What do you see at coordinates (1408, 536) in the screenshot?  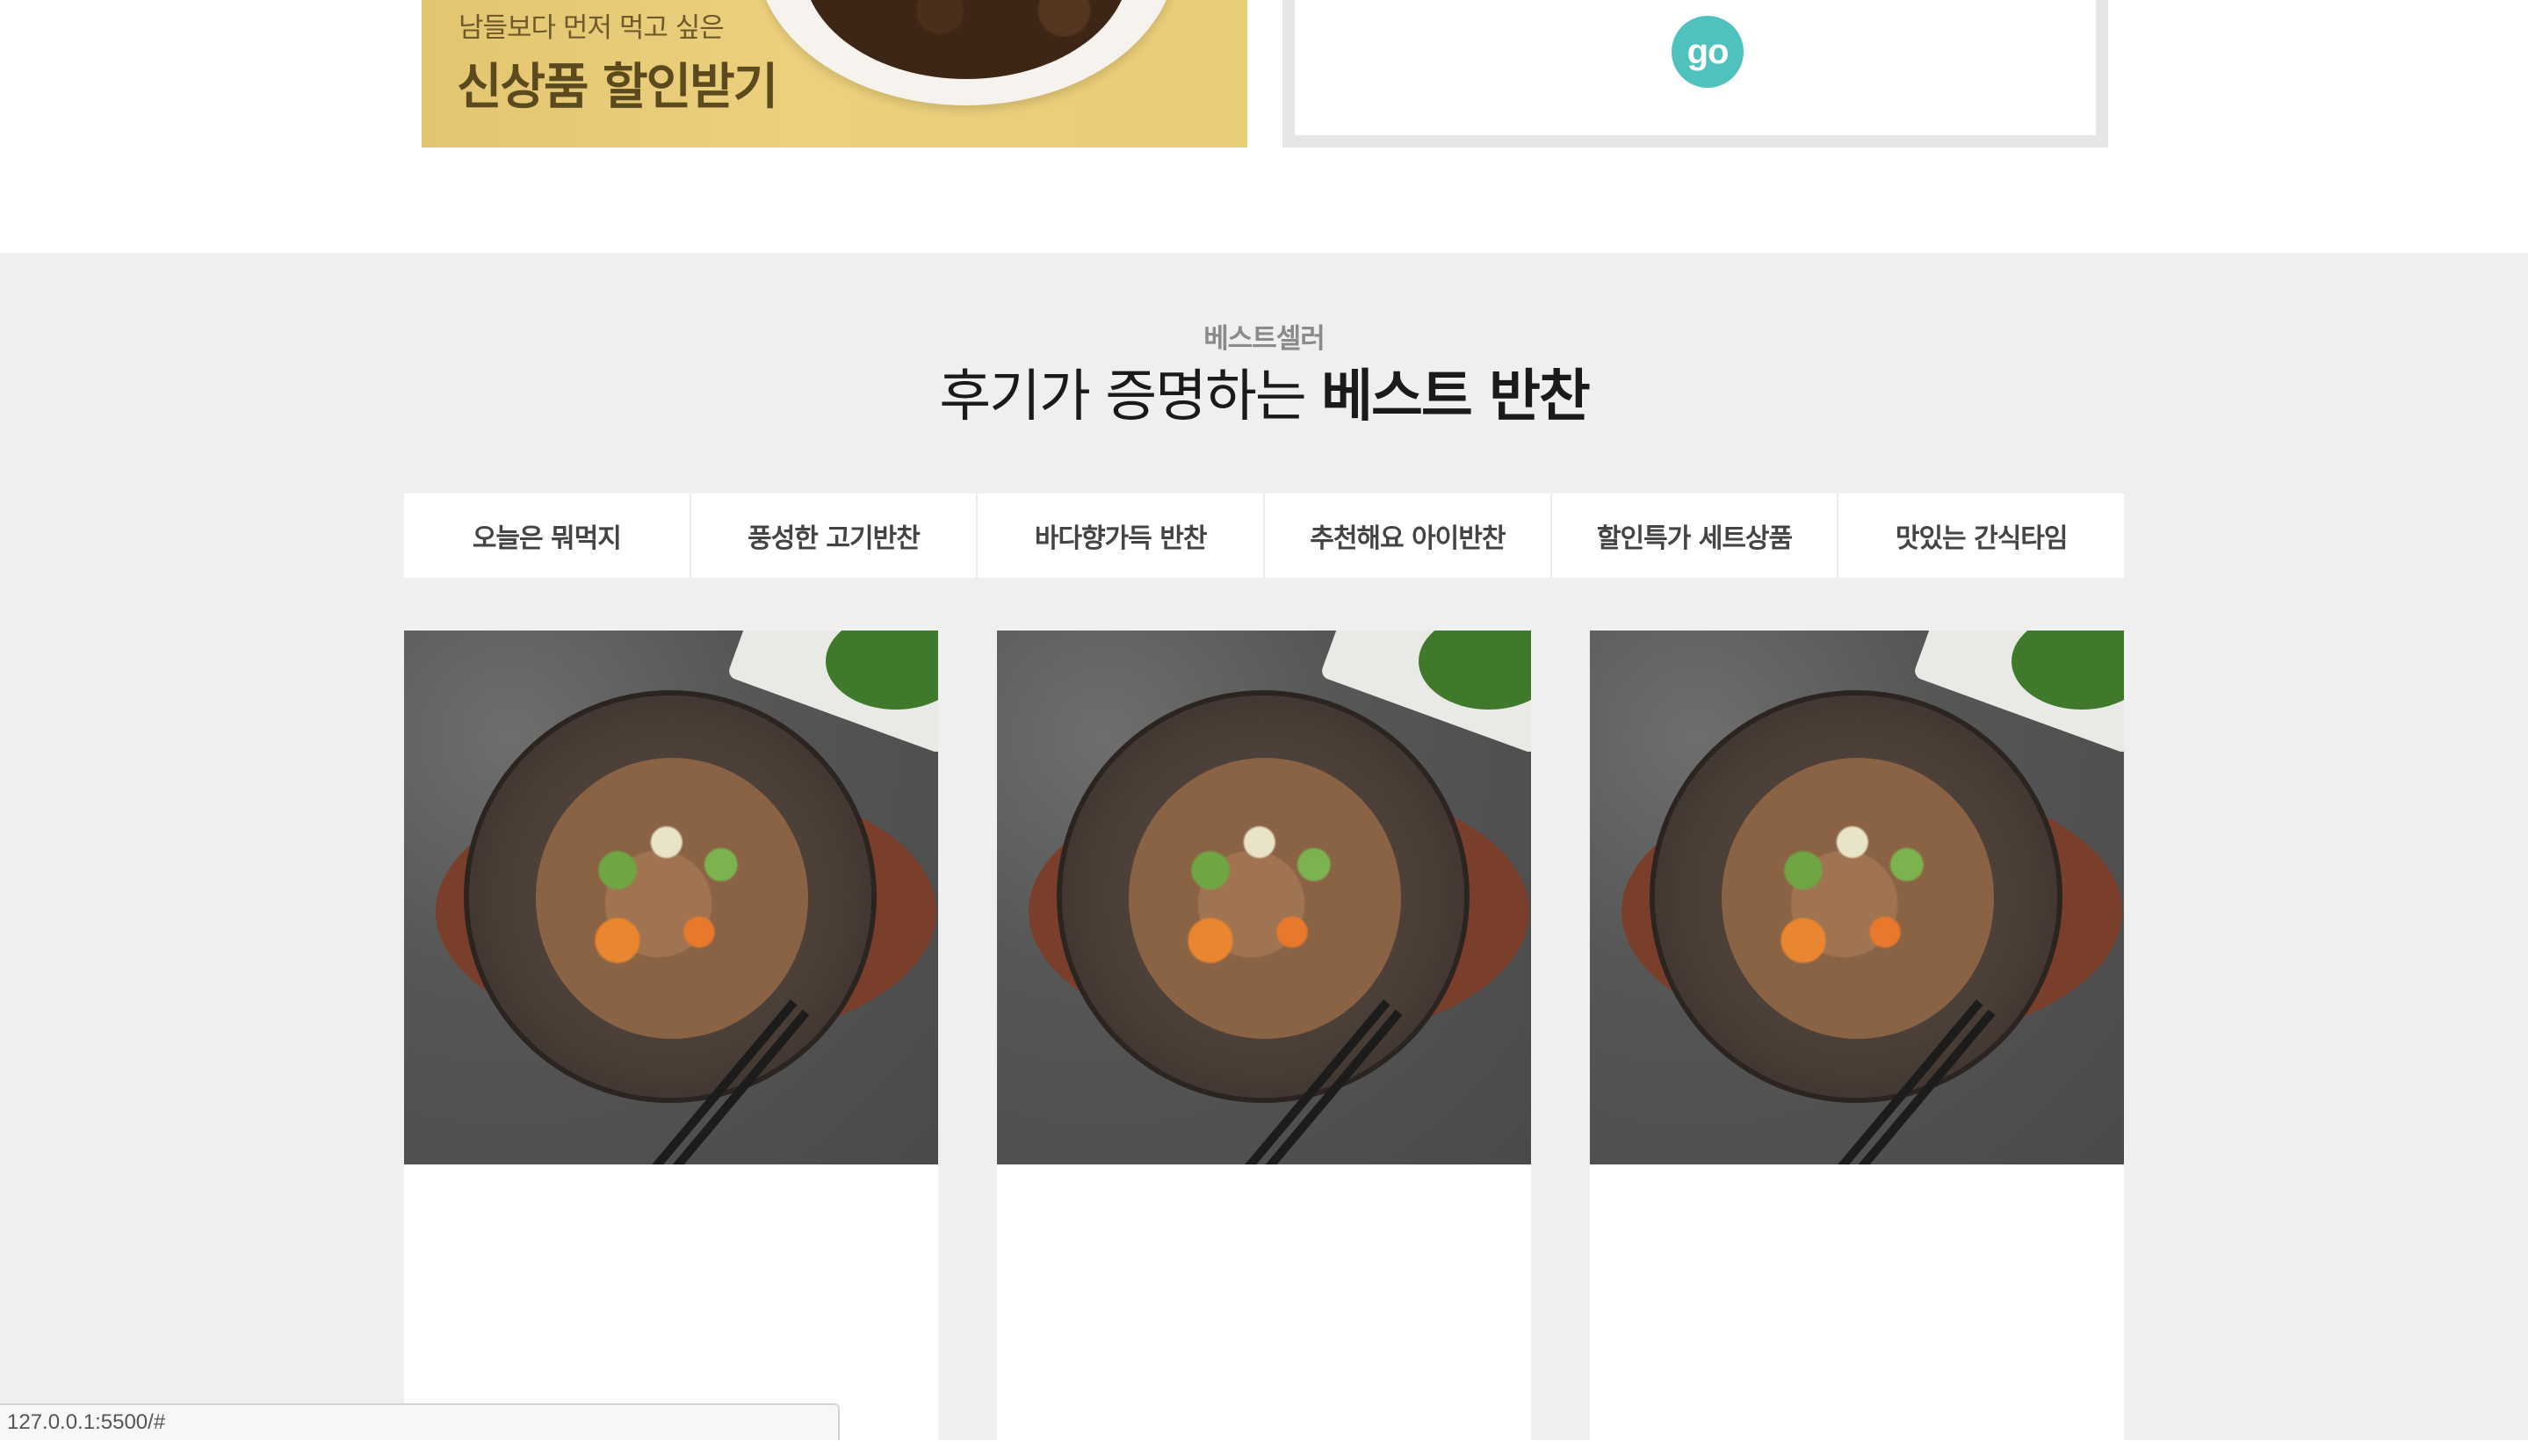 I see `tab-kids-sides: 추천해요 아이반찬` at bounding box center [1408, 536].